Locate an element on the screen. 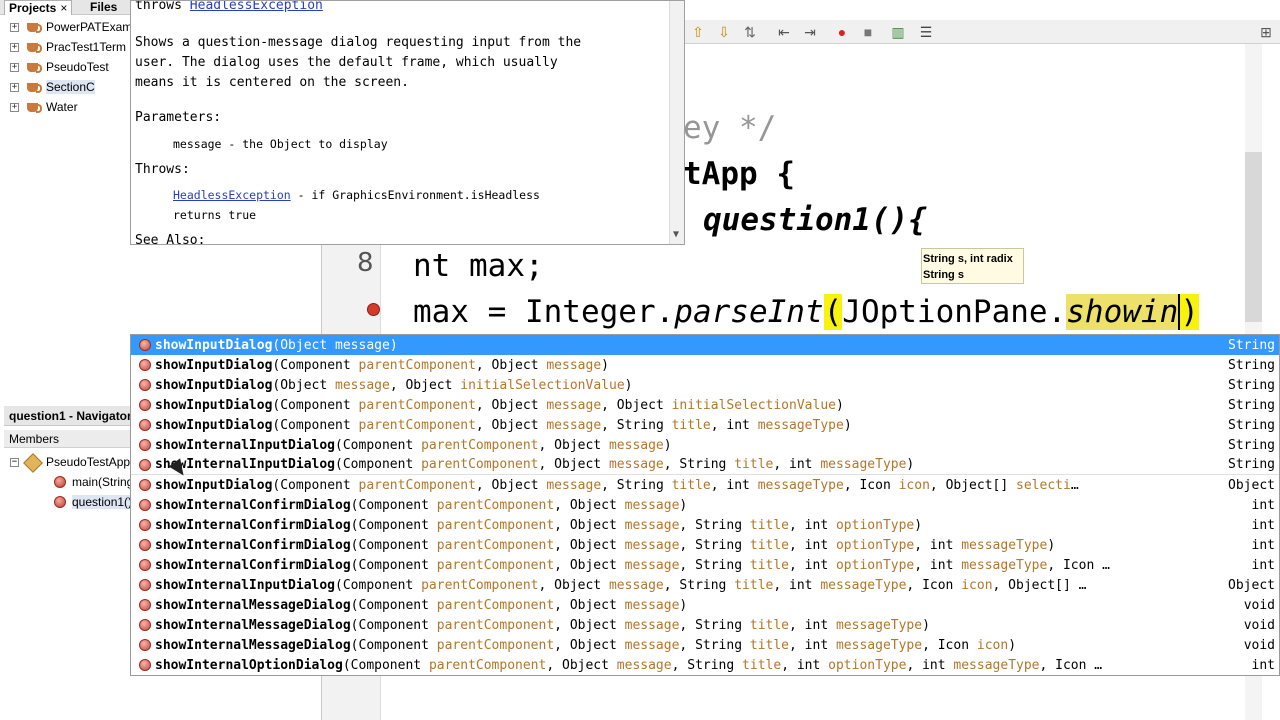  navigator-method-question1: question1() is located at coordinates (93, 502).